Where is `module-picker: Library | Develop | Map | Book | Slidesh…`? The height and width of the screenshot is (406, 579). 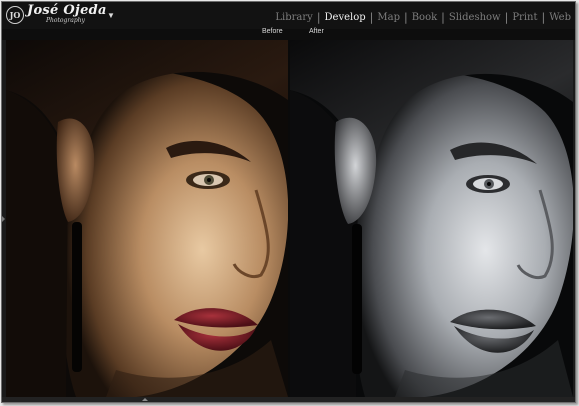 module-picker: Library | Develop | Map | Book | Slidesh… is located at coordinates (423, 17).